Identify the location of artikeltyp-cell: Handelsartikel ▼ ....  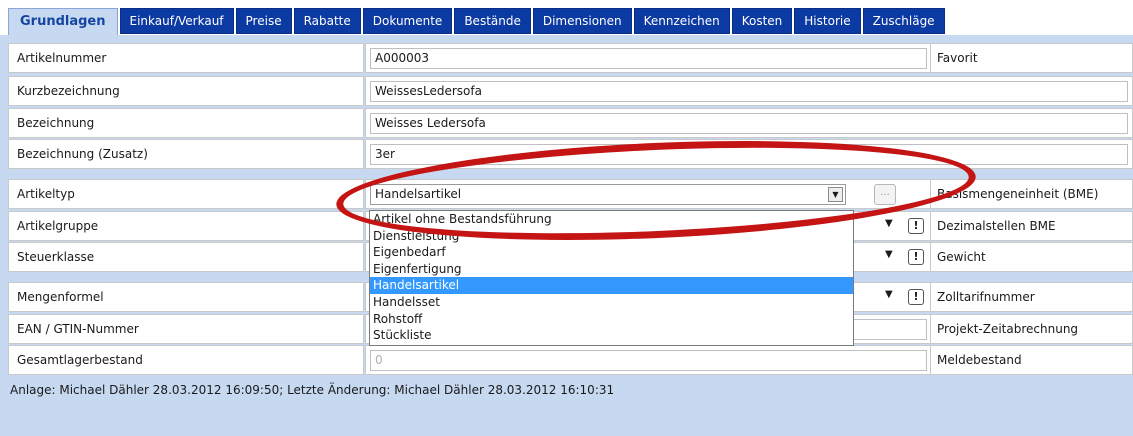
(648, 194).